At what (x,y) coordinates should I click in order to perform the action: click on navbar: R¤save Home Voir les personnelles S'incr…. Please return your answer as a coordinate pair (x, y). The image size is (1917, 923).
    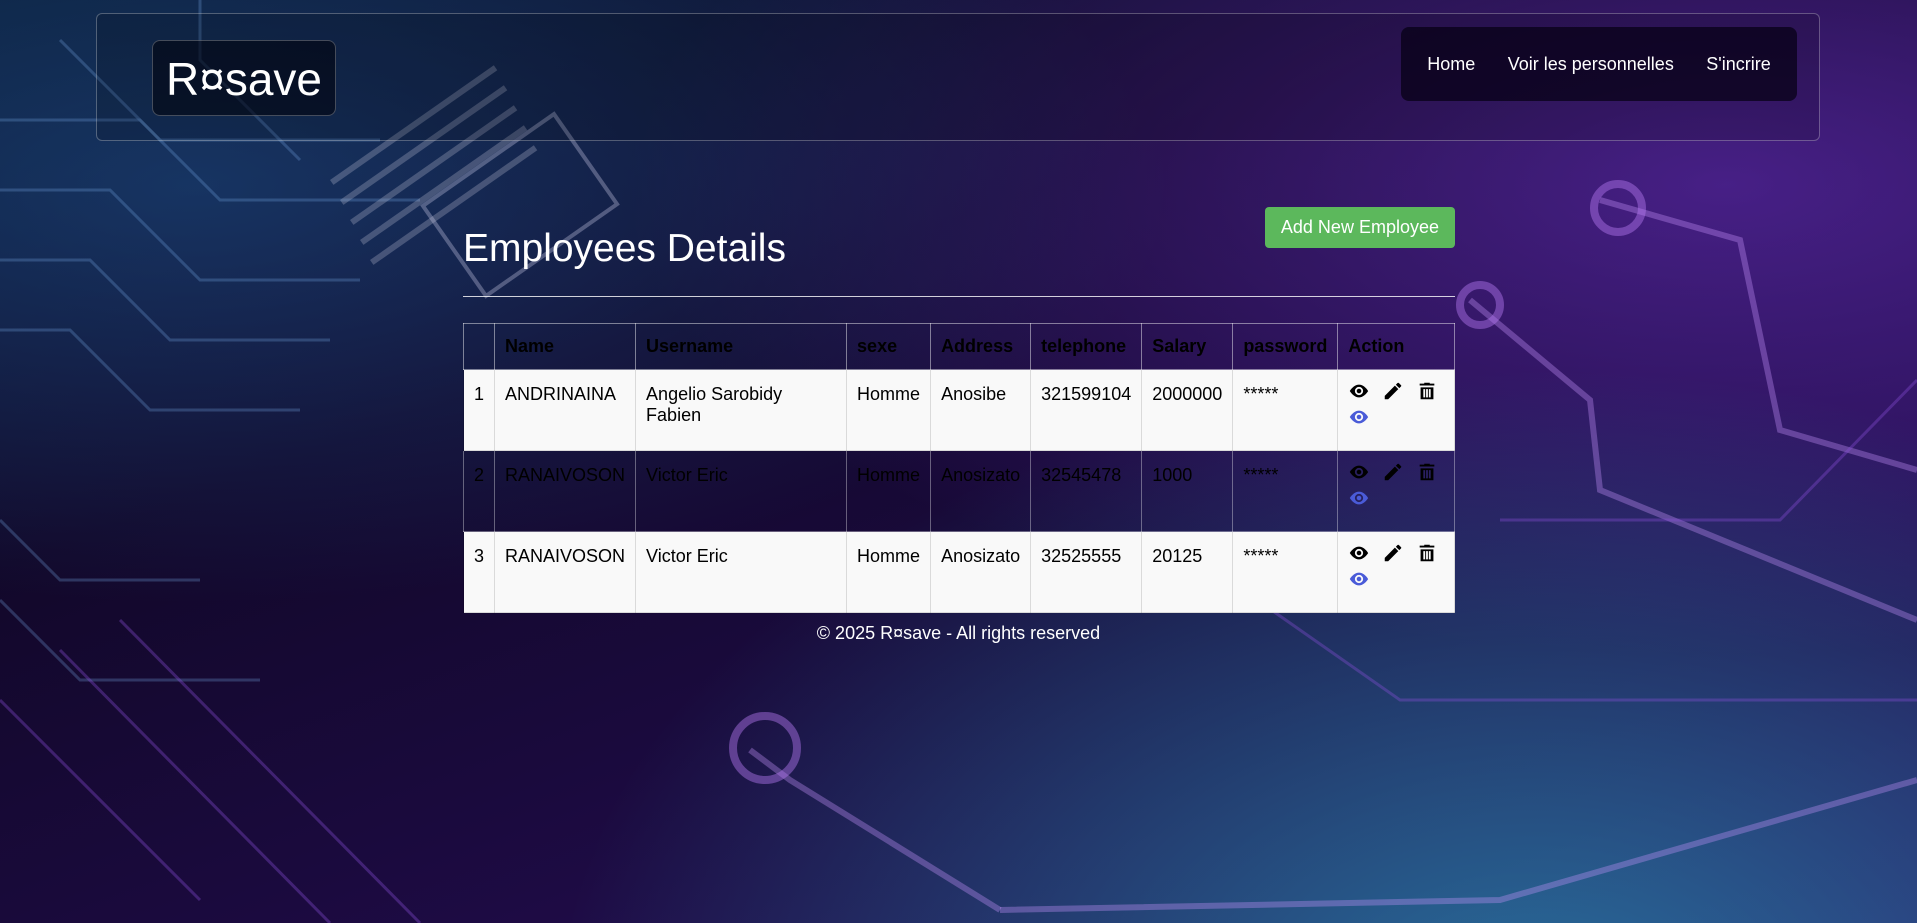
    Looking at the image, I should click on (958, 77).